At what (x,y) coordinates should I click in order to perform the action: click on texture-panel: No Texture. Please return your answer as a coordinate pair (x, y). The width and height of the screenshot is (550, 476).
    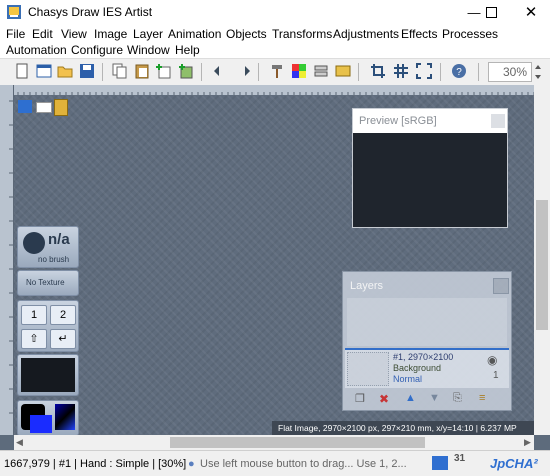
    Looking at the image, I should click on (48, 283).